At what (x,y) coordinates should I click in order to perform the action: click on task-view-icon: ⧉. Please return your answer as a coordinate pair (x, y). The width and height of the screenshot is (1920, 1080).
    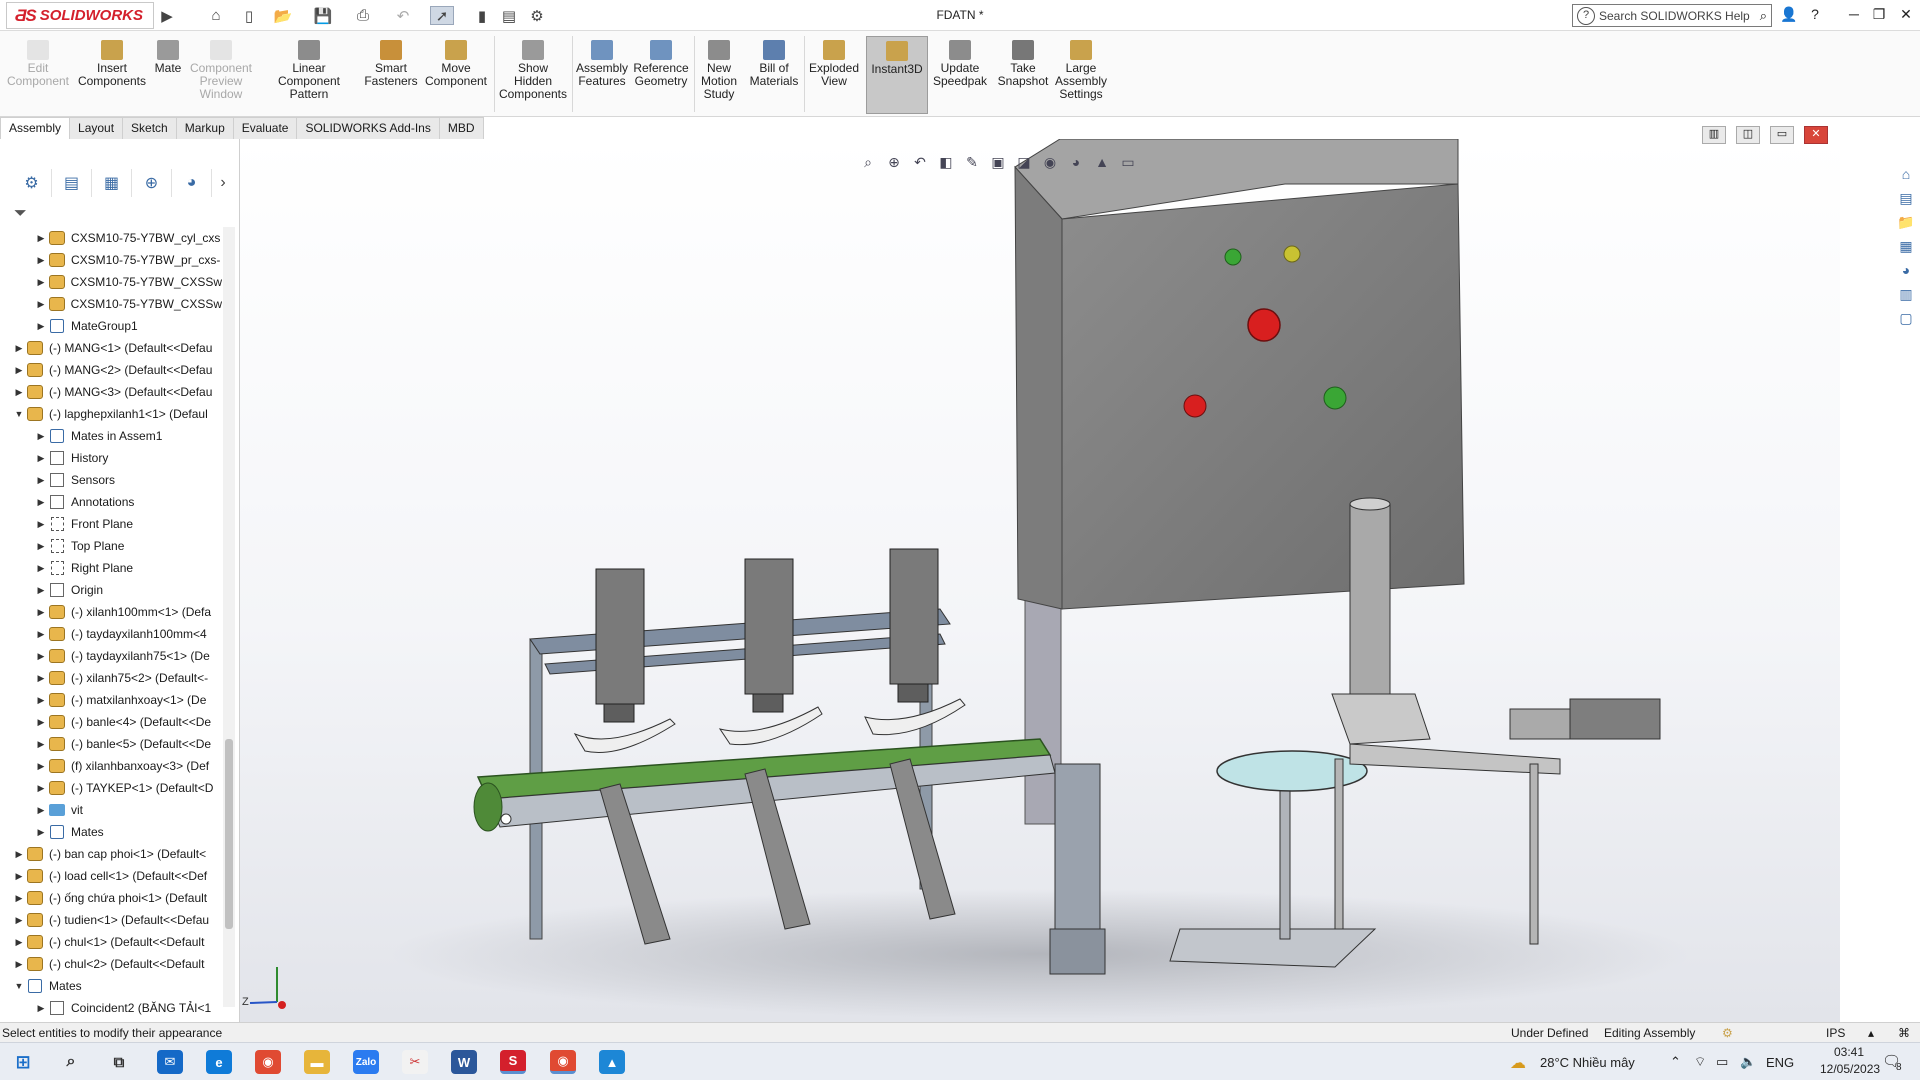
    Looking at the image, I should click on (119, 1062).